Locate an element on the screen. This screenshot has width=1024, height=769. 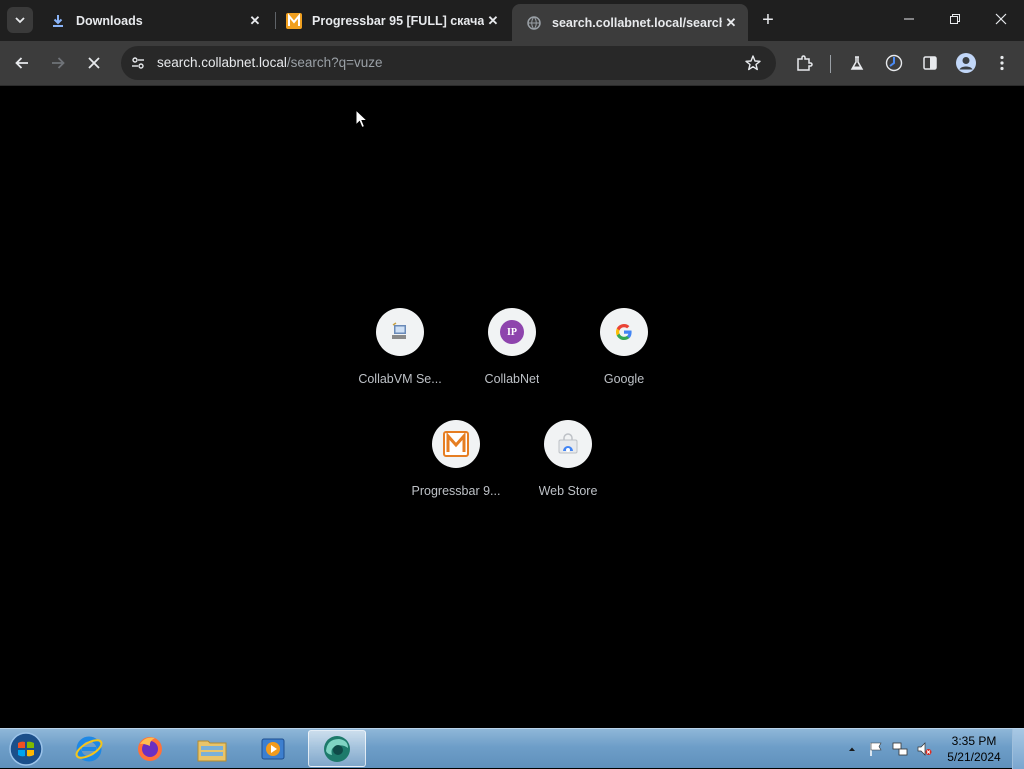
shortcut-icon-circle: IP is located at coordinates (512, 332).